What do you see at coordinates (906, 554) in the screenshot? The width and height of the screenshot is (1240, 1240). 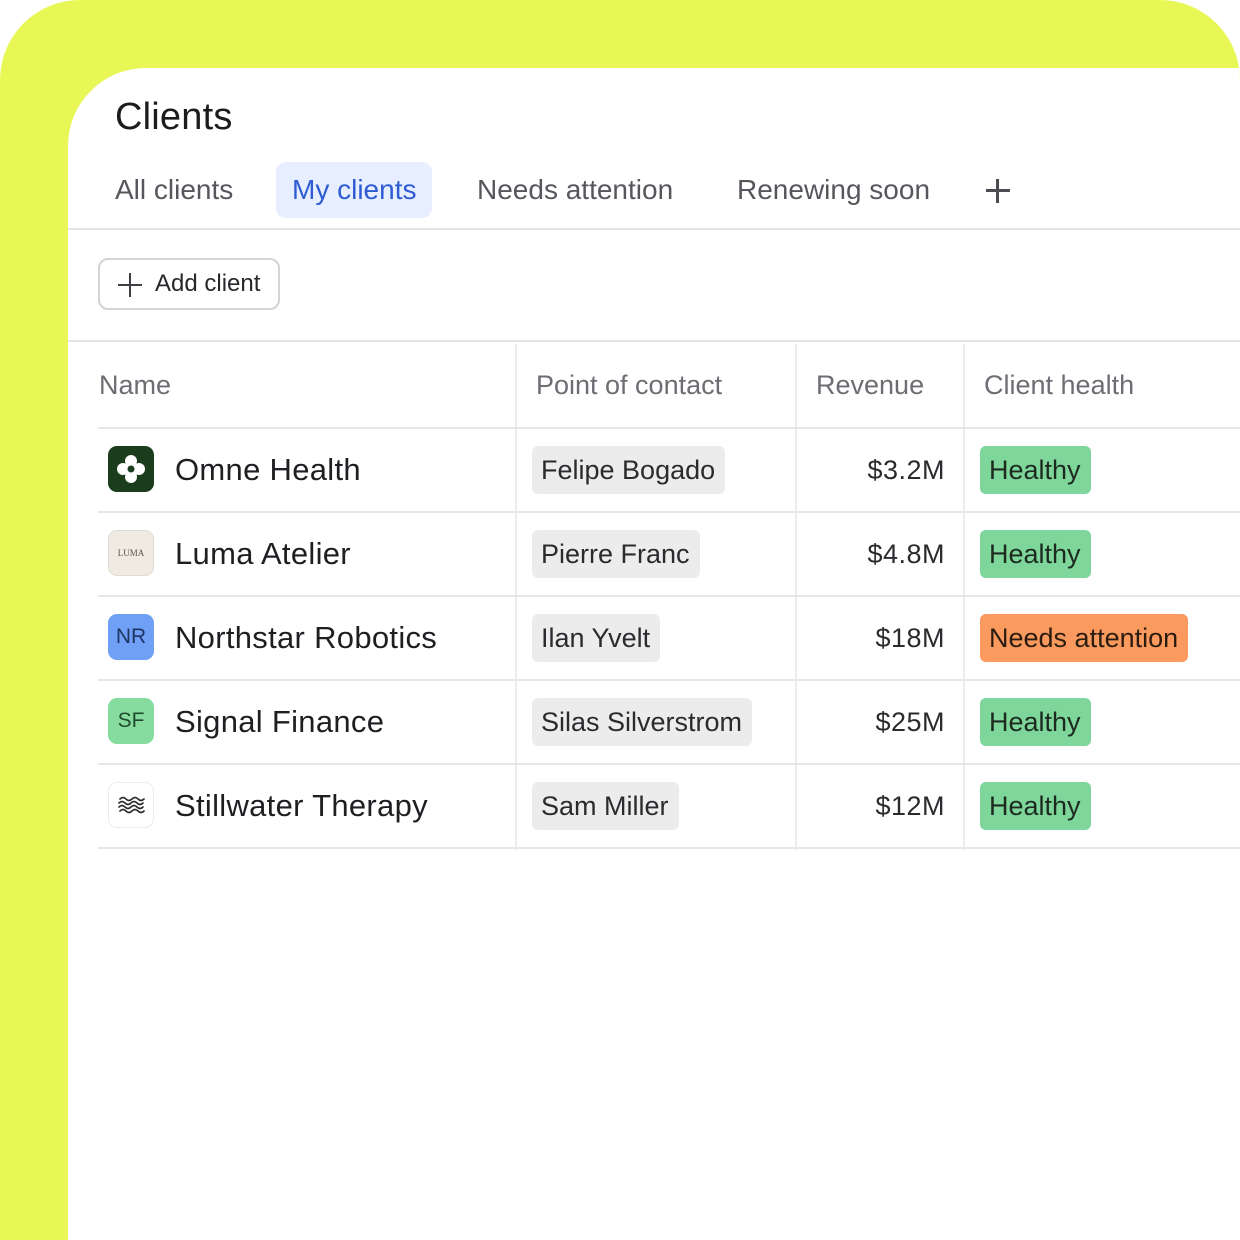 I see `revenue-value: $4.8M` at bounding box center [906, 554].